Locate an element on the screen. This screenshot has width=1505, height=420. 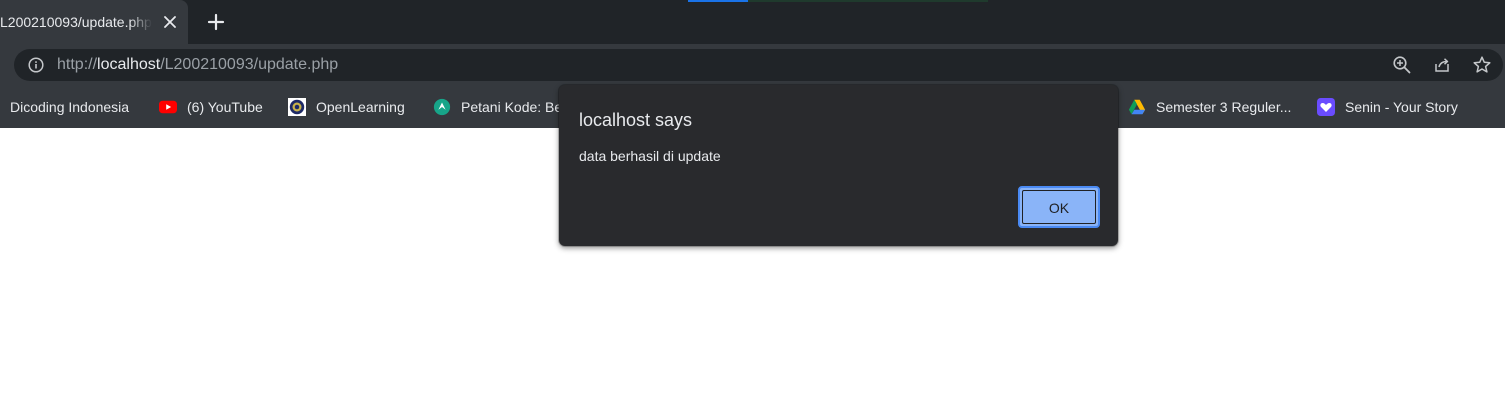
ok-button-label: OK is located at coordinates (1059, 207).